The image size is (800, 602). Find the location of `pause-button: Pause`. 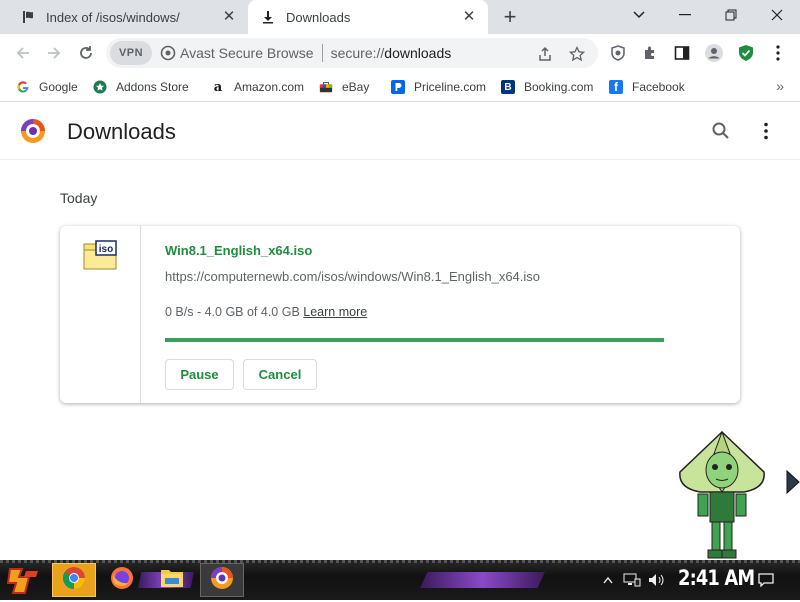

pause-button: Pause is located at coordinates (199, 374).